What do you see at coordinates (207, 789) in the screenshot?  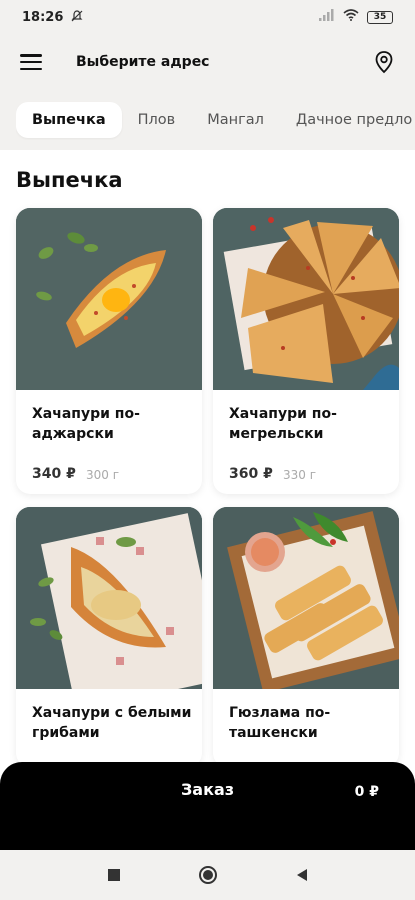 I see `order-label: Заказ` at bounding box center [207, 789].